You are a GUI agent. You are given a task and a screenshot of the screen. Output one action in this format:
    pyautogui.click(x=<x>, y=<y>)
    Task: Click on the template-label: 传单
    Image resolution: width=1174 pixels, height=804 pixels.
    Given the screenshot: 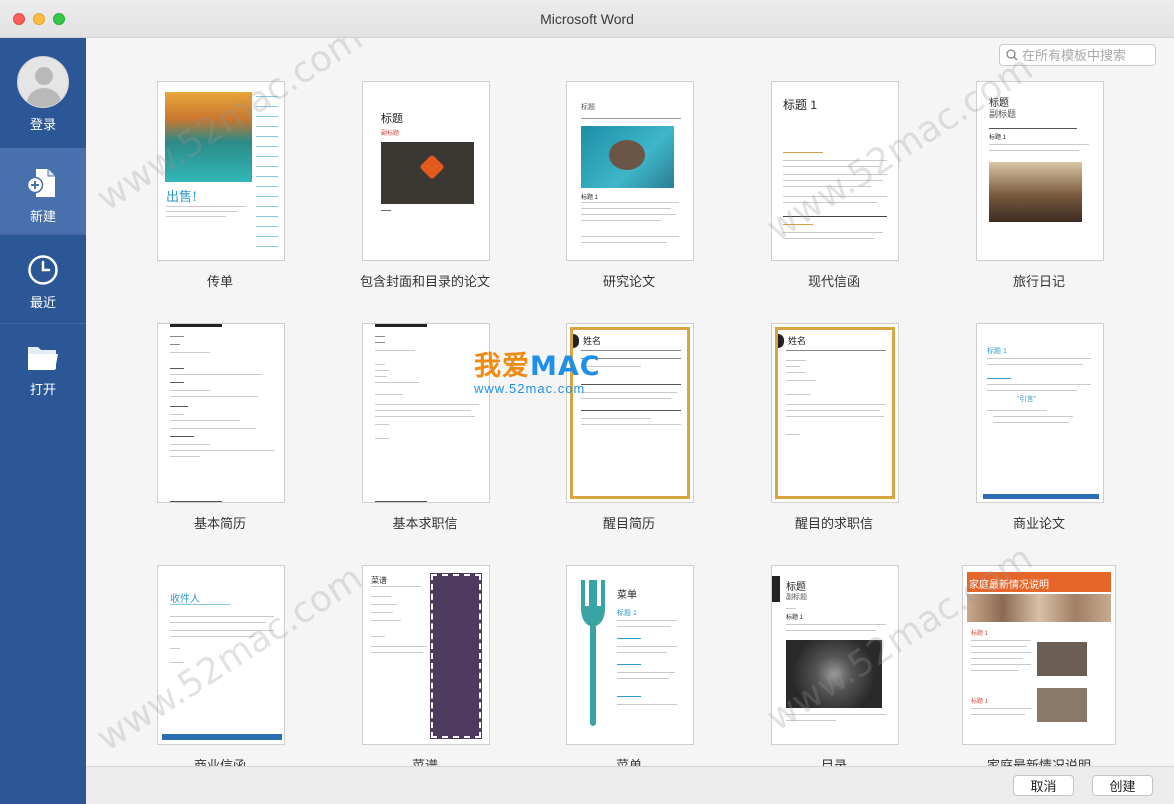 What is the action you would take?
    pyautogui.click(x=219, y=281)
    